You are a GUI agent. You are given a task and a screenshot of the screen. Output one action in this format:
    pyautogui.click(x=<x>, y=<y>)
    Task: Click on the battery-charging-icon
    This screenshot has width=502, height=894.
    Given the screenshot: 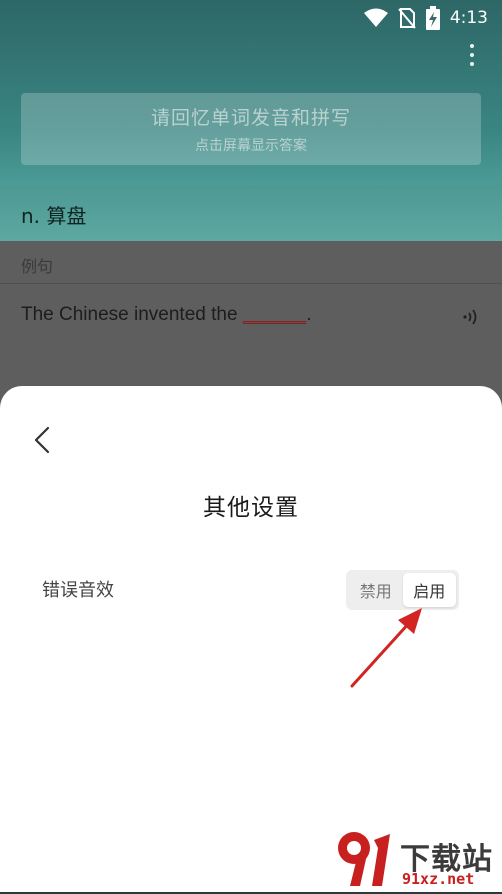 What is the action you would take?
    pyautogui.click(x=432, y=18)
    